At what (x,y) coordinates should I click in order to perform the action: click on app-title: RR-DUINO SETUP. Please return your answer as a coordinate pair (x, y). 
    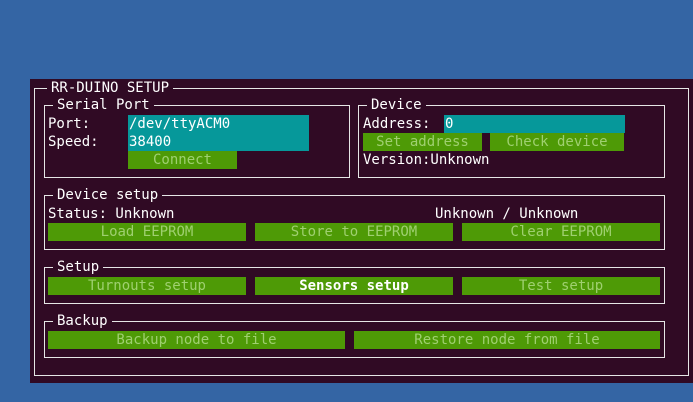
    Looking at the image, I should click on (110, 88).